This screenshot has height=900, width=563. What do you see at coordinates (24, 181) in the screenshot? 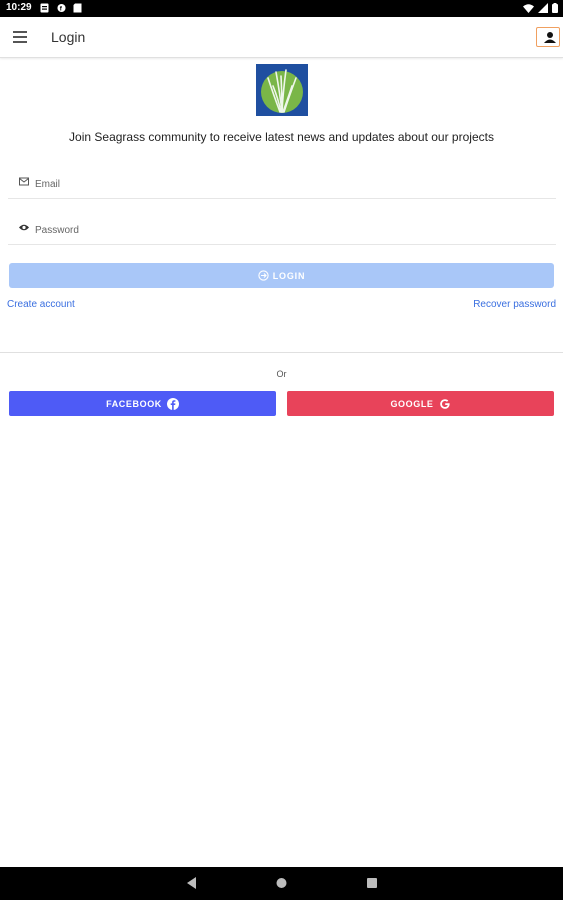
I see `mail-icon` at bounding box center [24, 181].